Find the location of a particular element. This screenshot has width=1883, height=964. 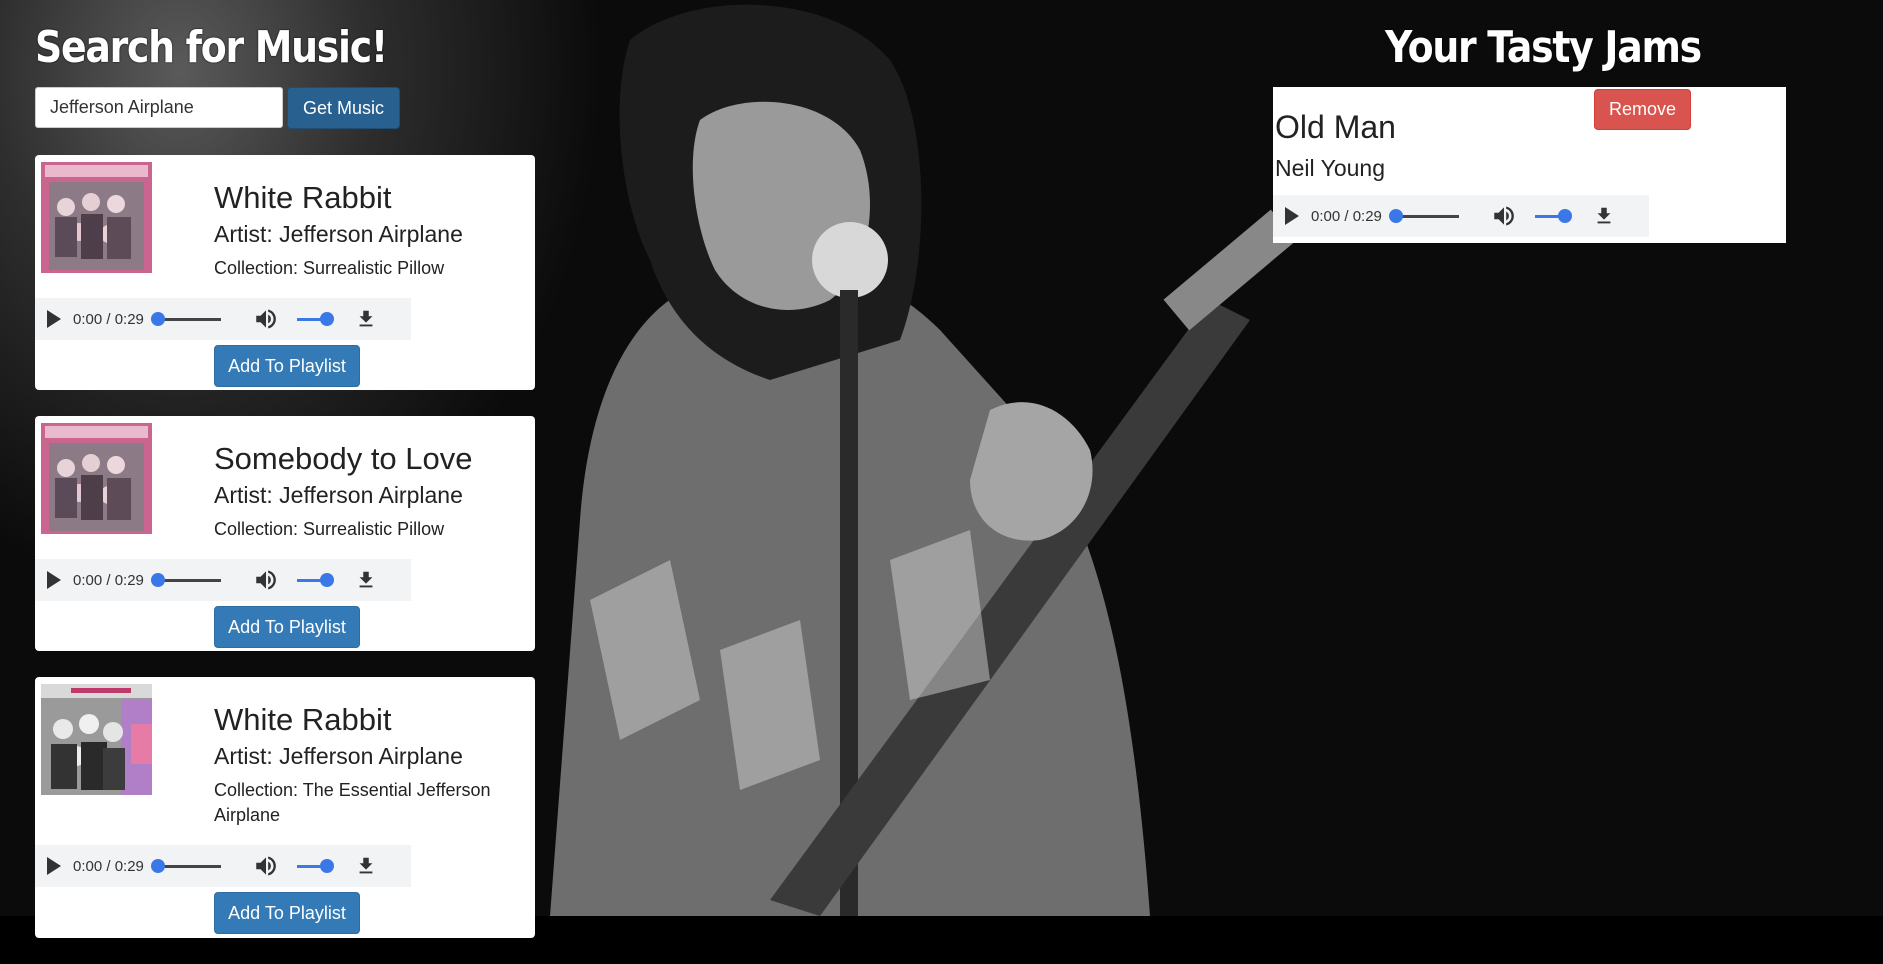

playlist-heading: Your Tasty Jams is located at coordinates (1543, 47).